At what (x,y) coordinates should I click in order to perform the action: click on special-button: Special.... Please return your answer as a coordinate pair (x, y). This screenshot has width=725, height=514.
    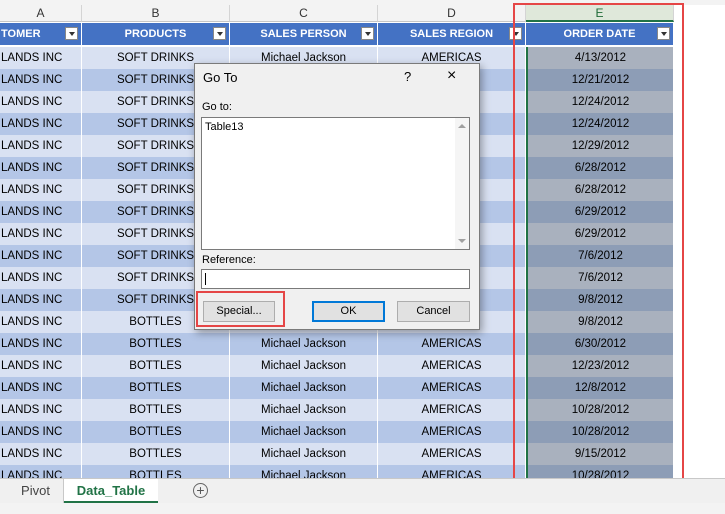
    Looking at the image, I should click on (239, 311).